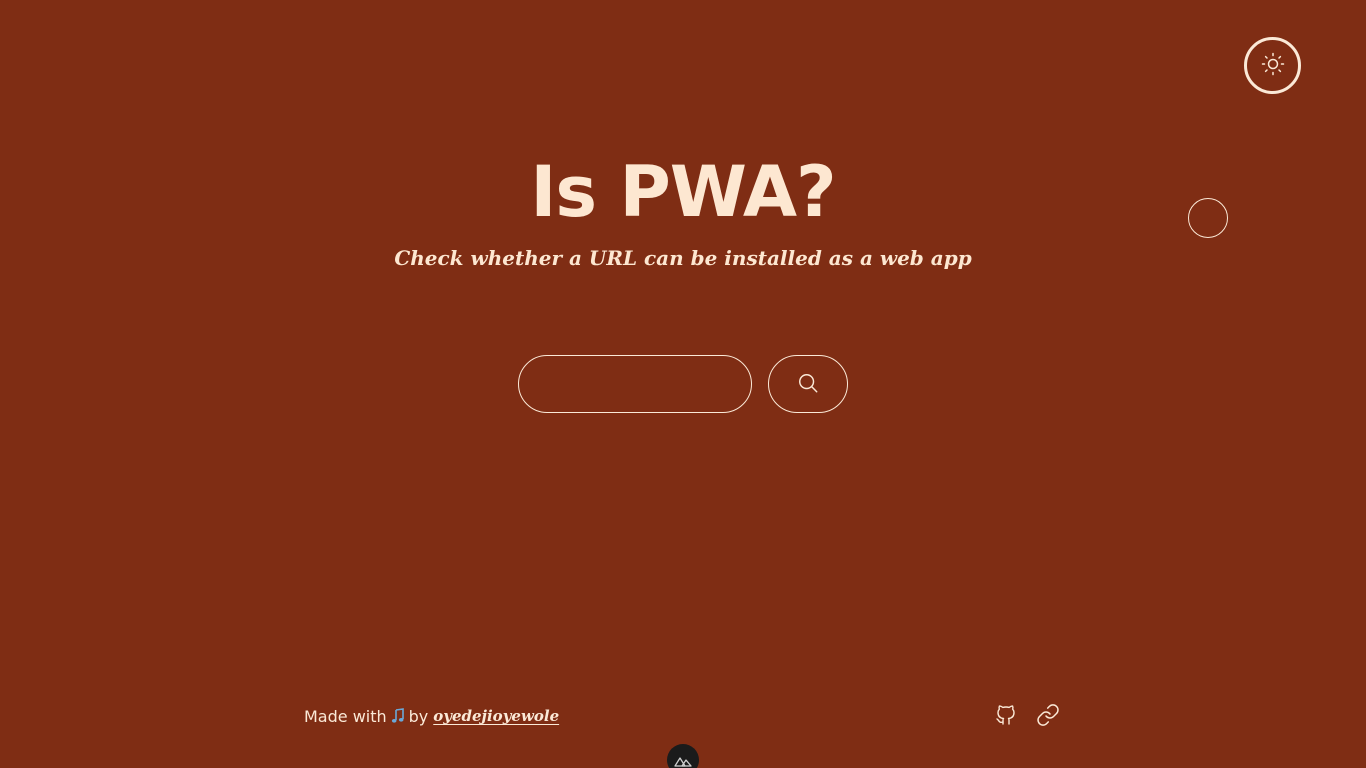  I want to click on author-link: oyedejioyewole, so click(496, 716).